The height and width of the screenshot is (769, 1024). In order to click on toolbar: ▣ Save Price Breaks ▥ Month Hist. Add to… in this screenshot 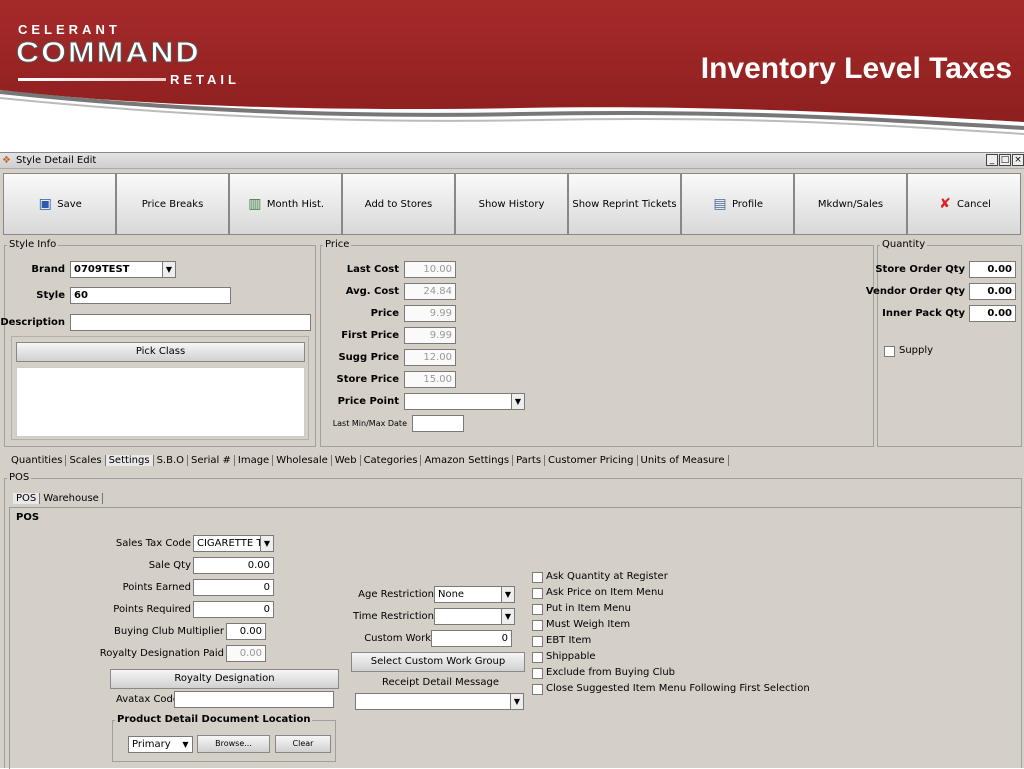, I will do `click(513, 205)`.